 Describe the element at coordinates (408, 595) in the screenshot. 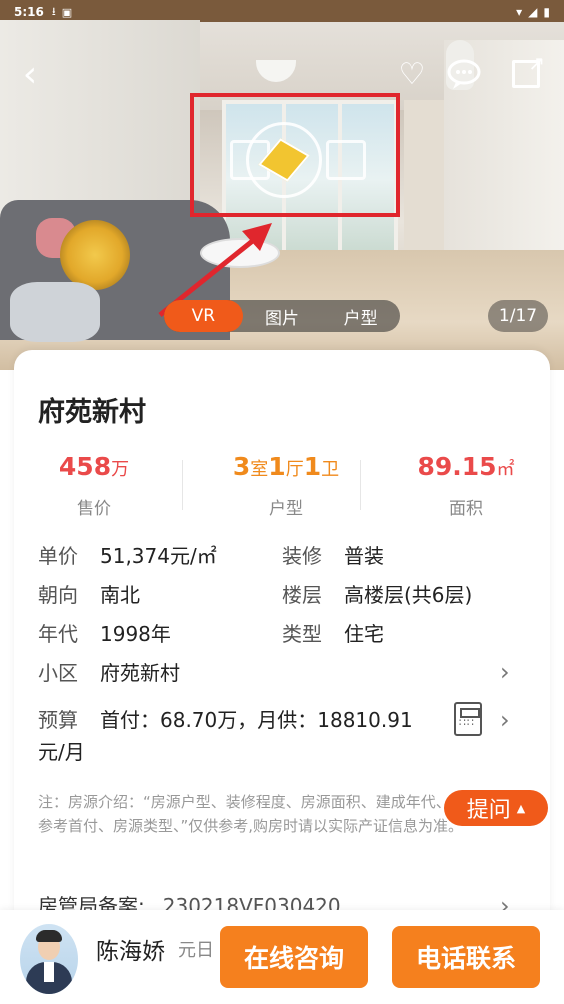

I see `detail-value: 高楼层(共6层)` at that location.